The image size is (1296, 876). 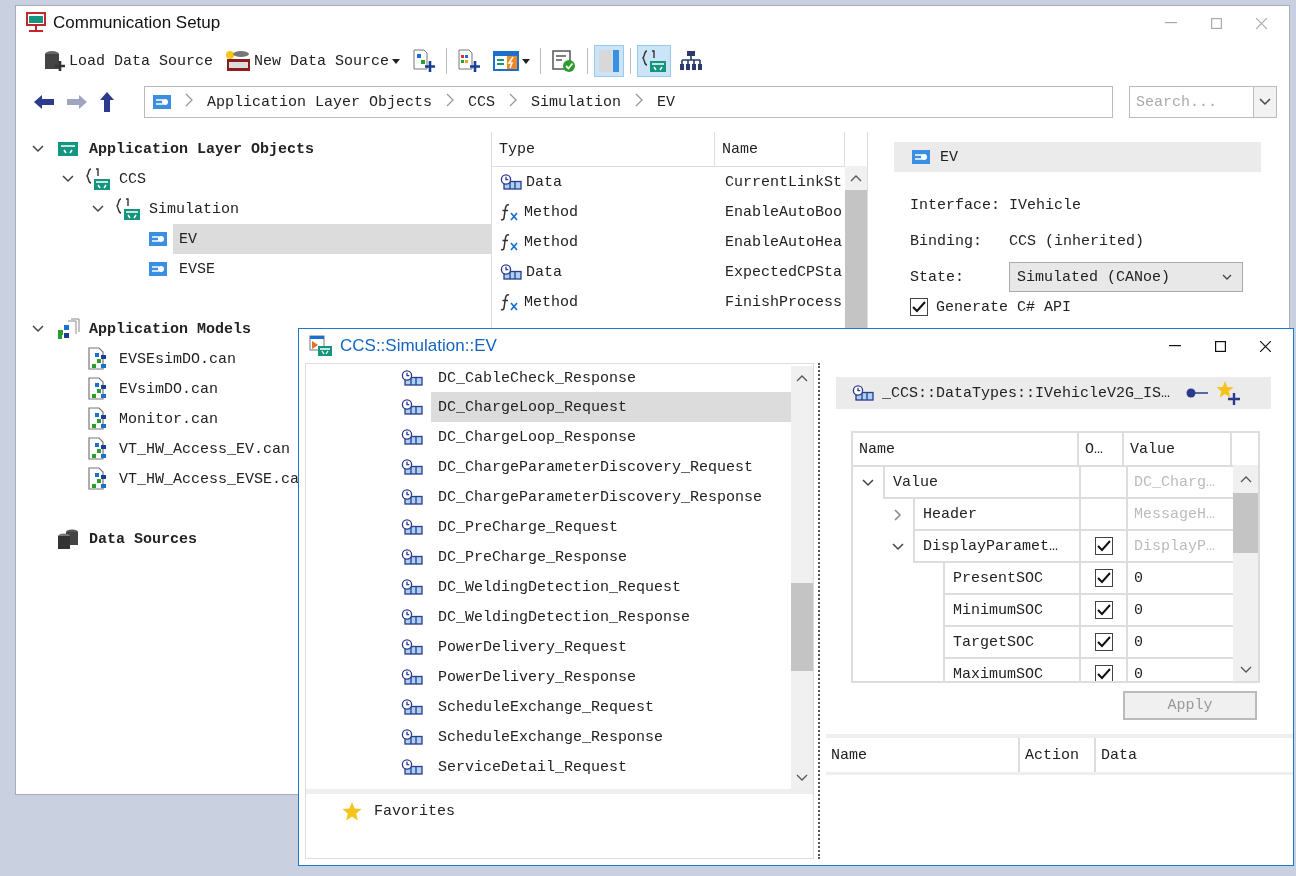 I want to click on tree-item: EVSE, so click(x=332, y=269).